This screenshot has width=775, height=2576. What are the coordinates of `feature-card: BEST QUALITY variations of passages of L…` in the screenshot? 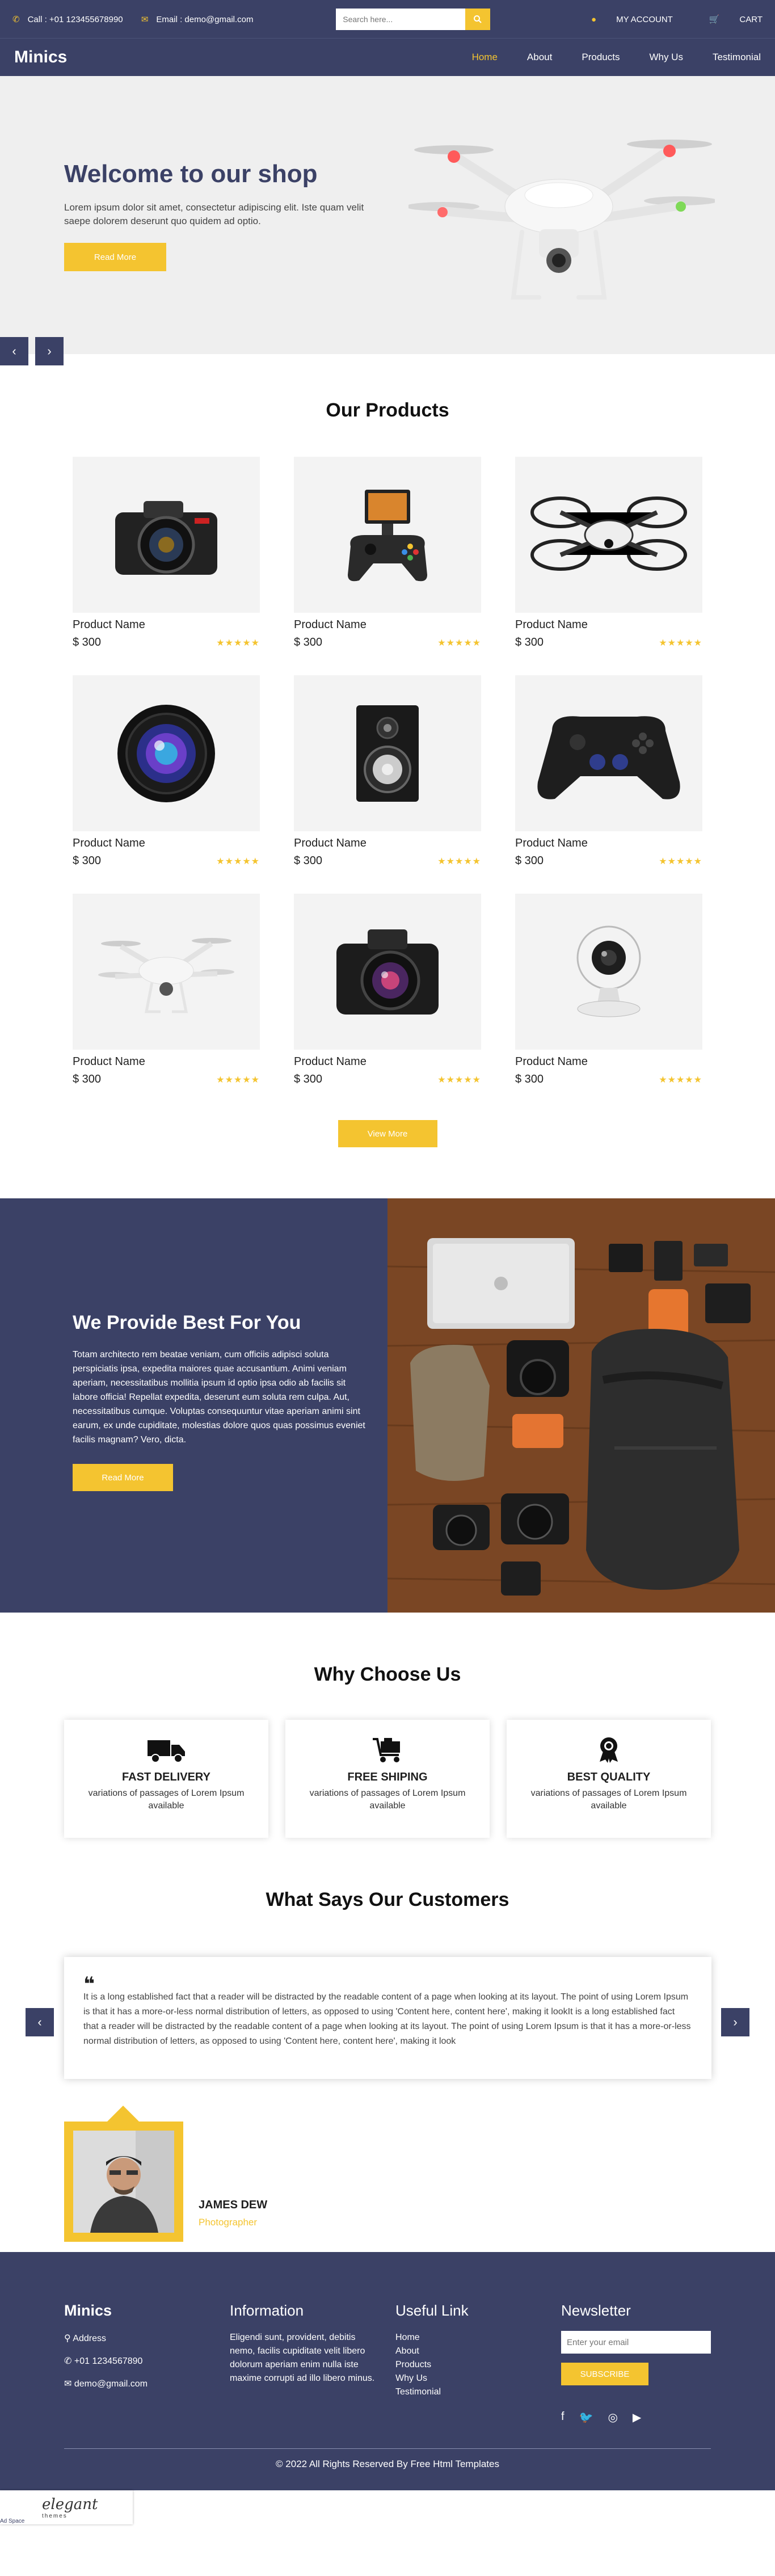 It's located at (609, 1779).